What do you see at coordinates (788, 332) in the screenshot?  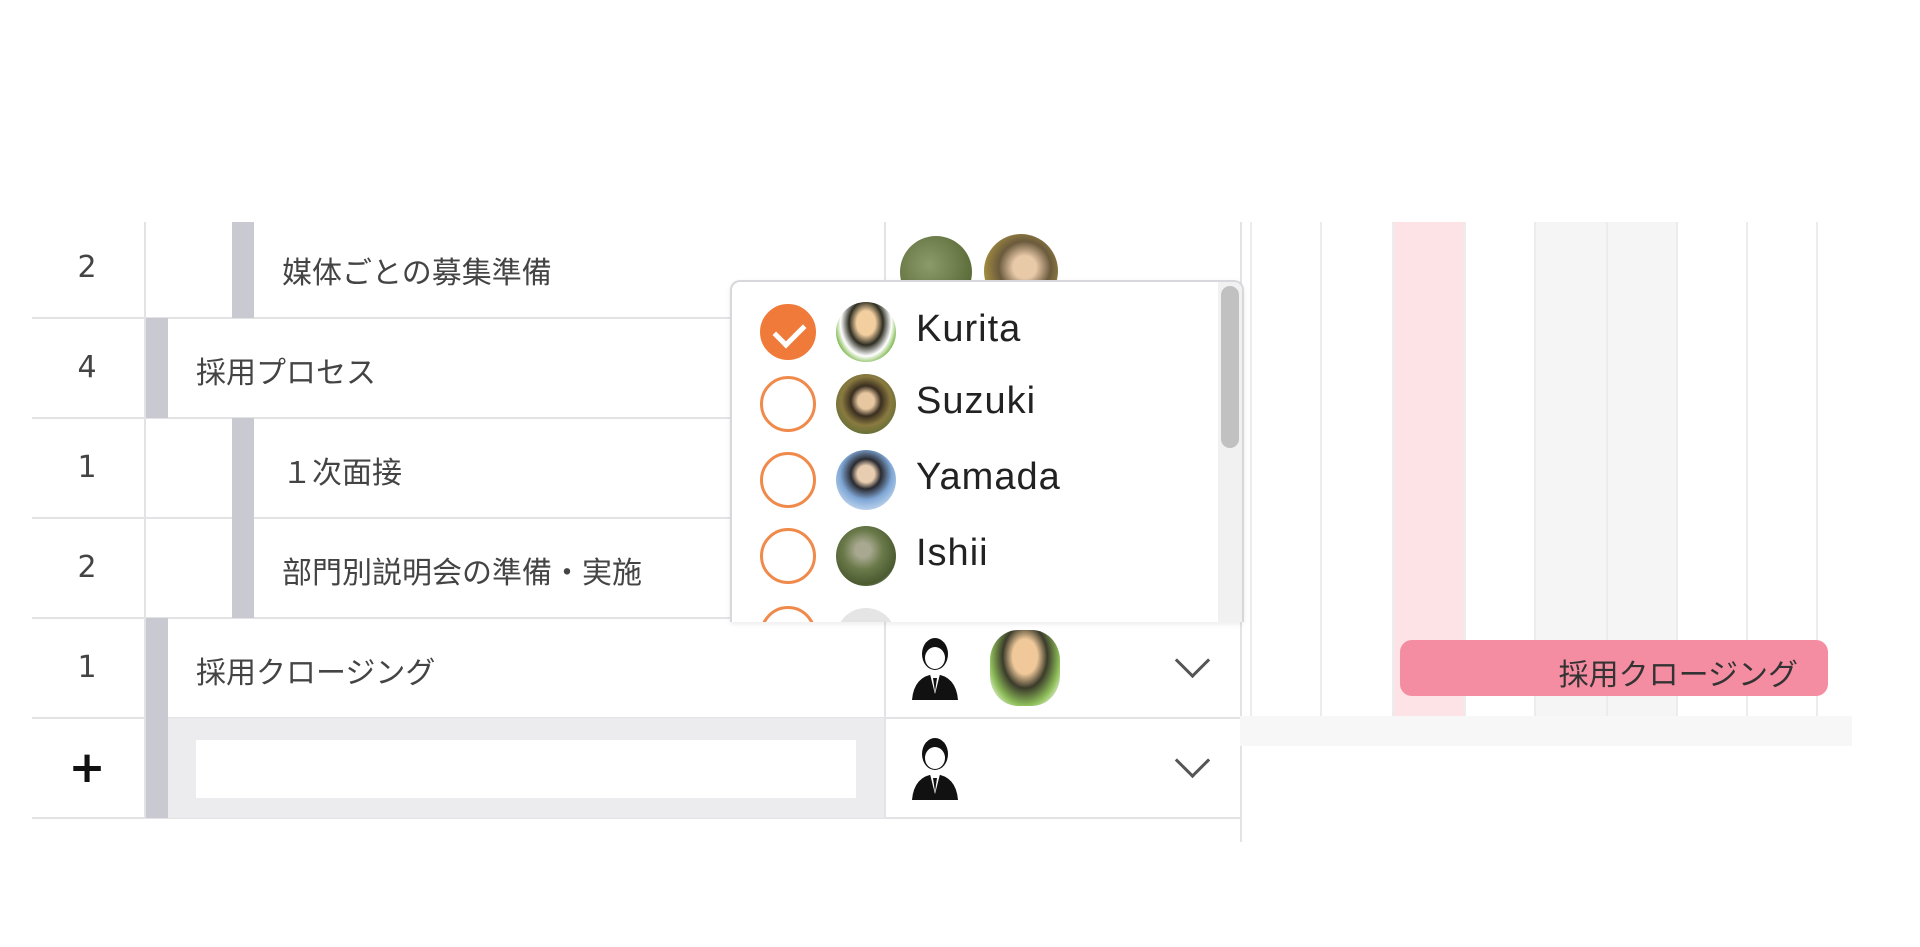 I see `checkmark-icon` at bounding box center [788, 332].